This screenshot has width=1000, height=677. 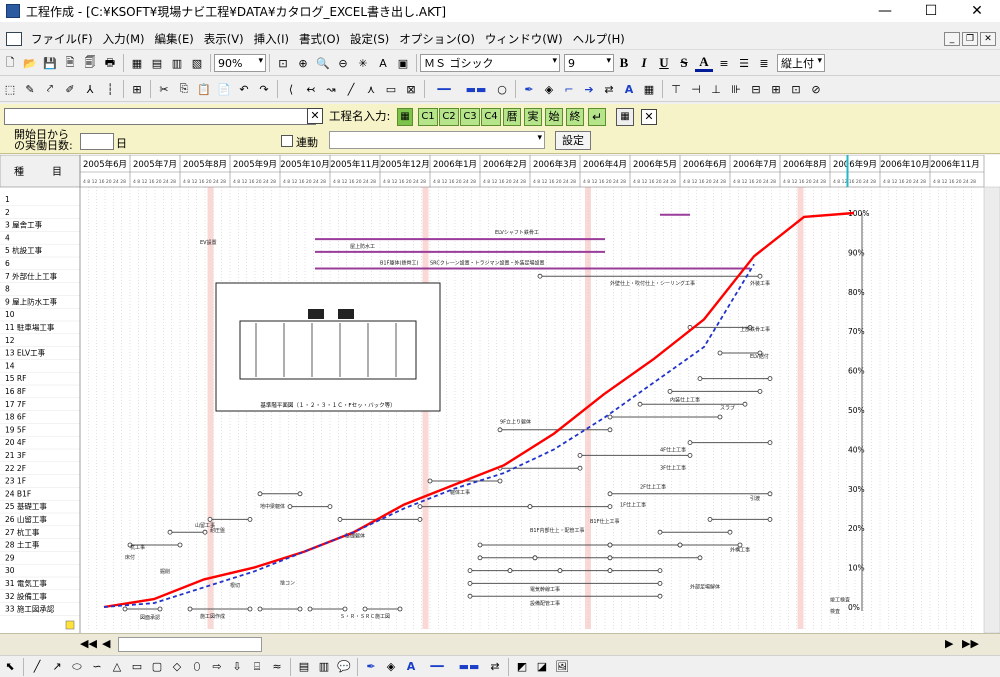 I want to click on menu-settings: 設定(S), so click(x=369, y=39).